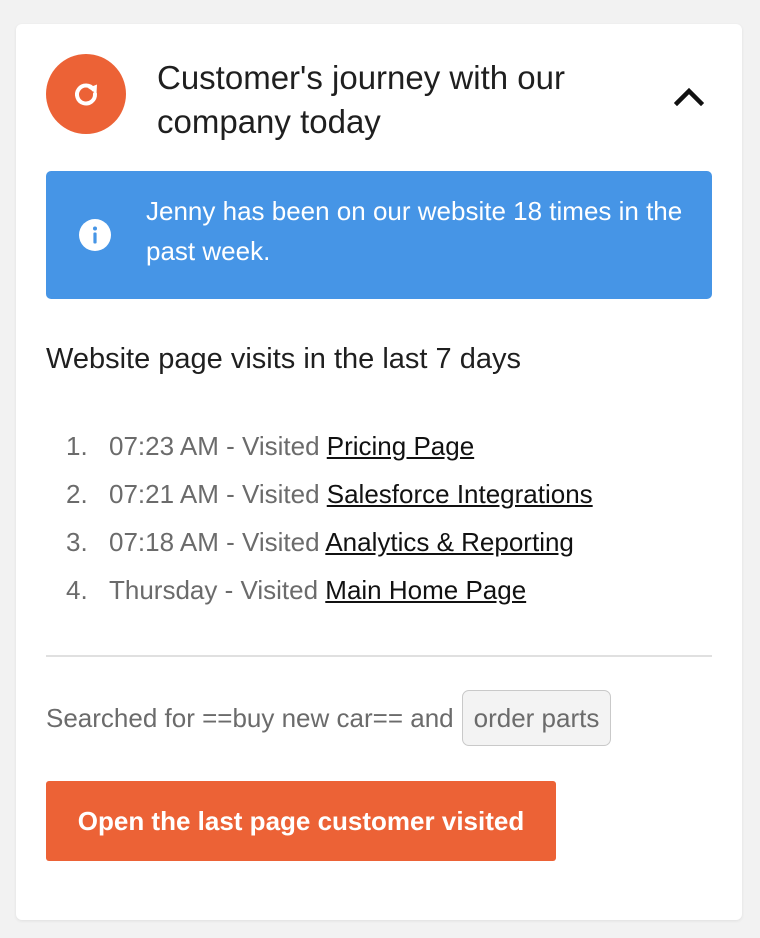 Image resolution: width=760 pixels, height=938 pixels. I want to click on item-number: 1., so click(77, 446).